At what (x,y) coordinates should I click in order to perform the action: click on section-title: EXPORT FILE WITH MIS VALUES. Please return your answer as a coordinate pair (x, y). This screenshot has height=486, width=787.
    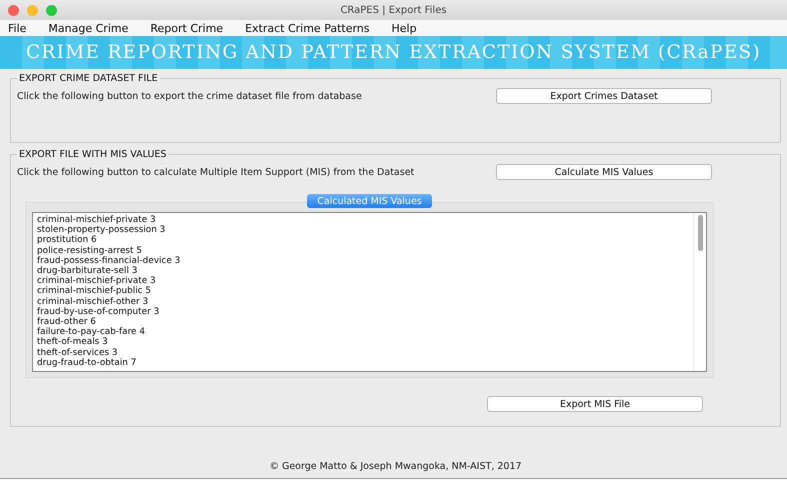
    Looking at the image, I should click on (93, 154).